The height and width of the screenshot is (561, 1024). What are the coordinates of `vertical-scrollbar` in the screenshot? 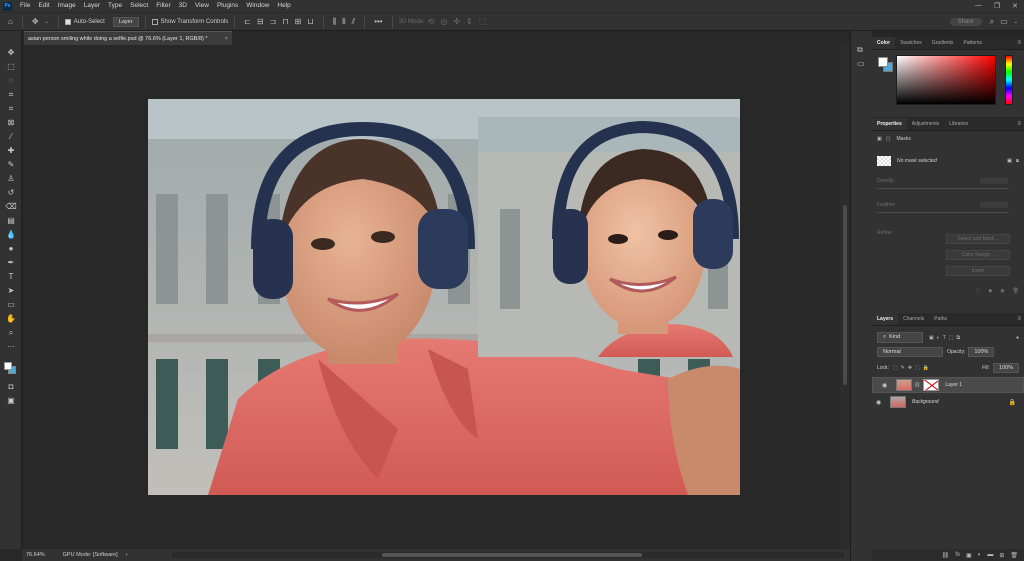 It's located at (845, 297).